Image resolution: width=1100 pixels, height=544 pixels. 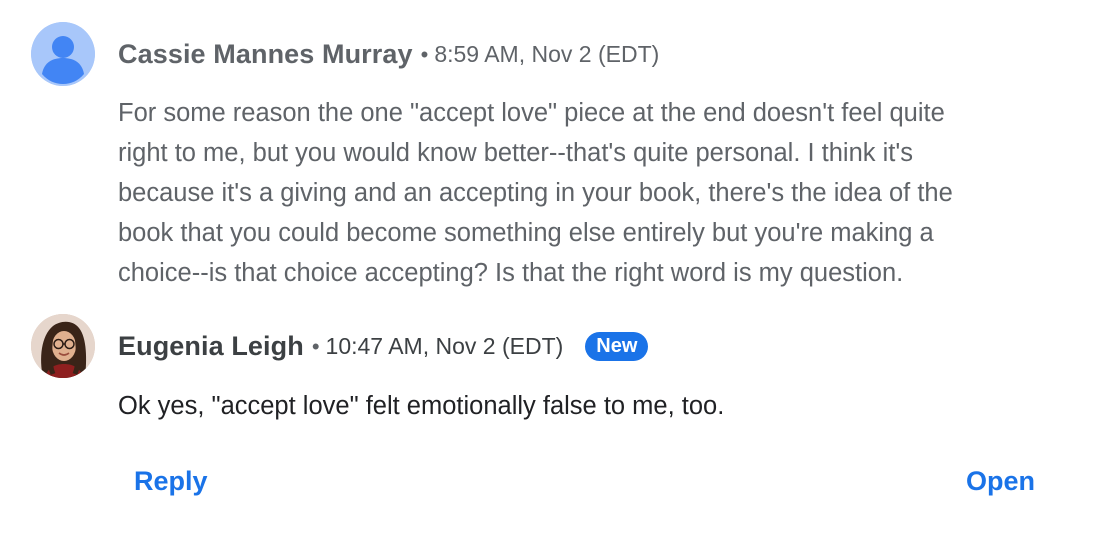 I want to click on profile-photo-icon, so click(x=63, y=346).